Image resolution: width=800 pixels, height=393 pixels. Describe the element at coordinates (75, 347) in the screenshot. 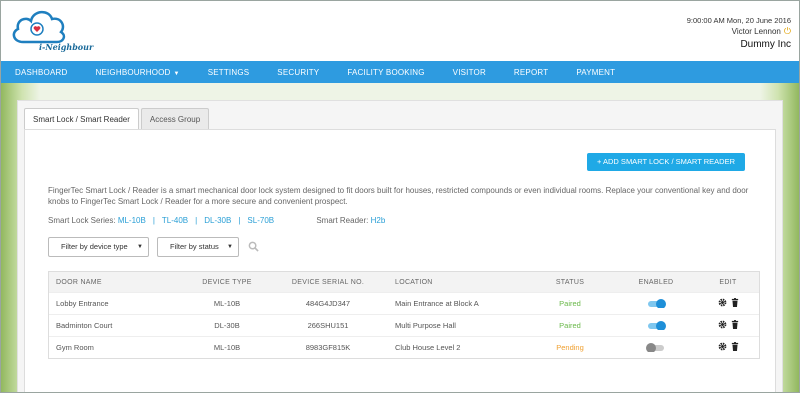

I see `door-name: Gym Room` at that location.